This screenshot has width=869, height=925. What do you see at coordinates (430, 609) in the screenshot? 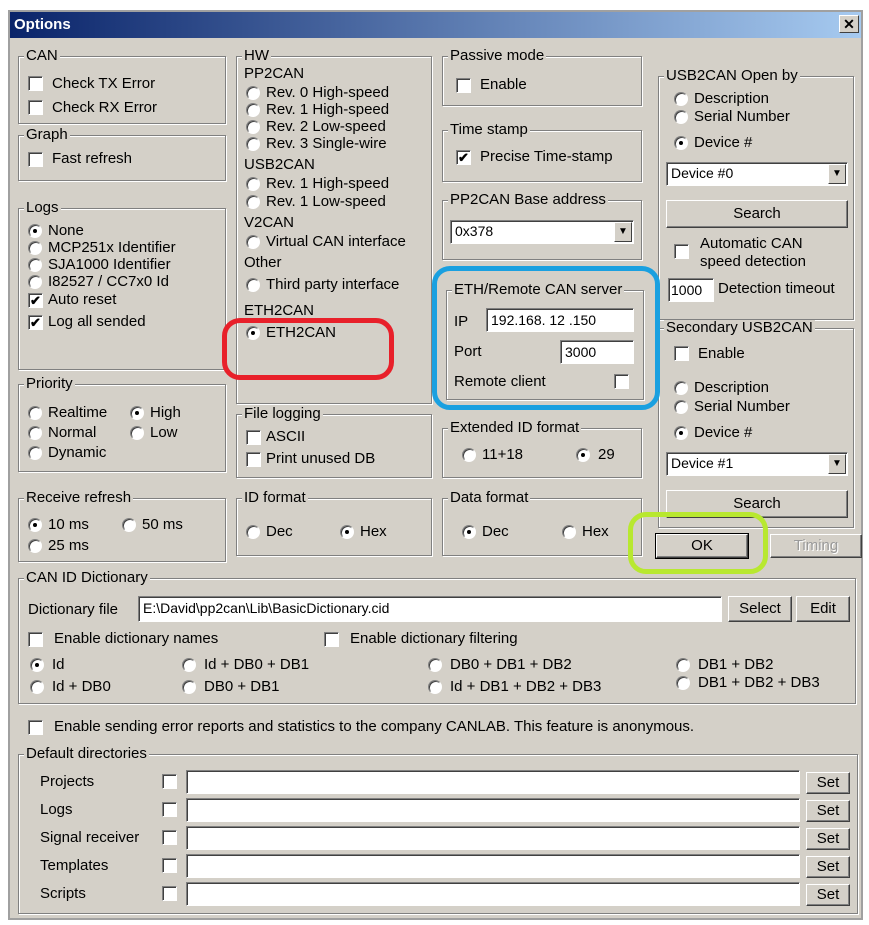
I see `dictionary-file-field: E:\David\pp2can\Lib\BasicDictionary.cid` at bounding box center [430, 609].